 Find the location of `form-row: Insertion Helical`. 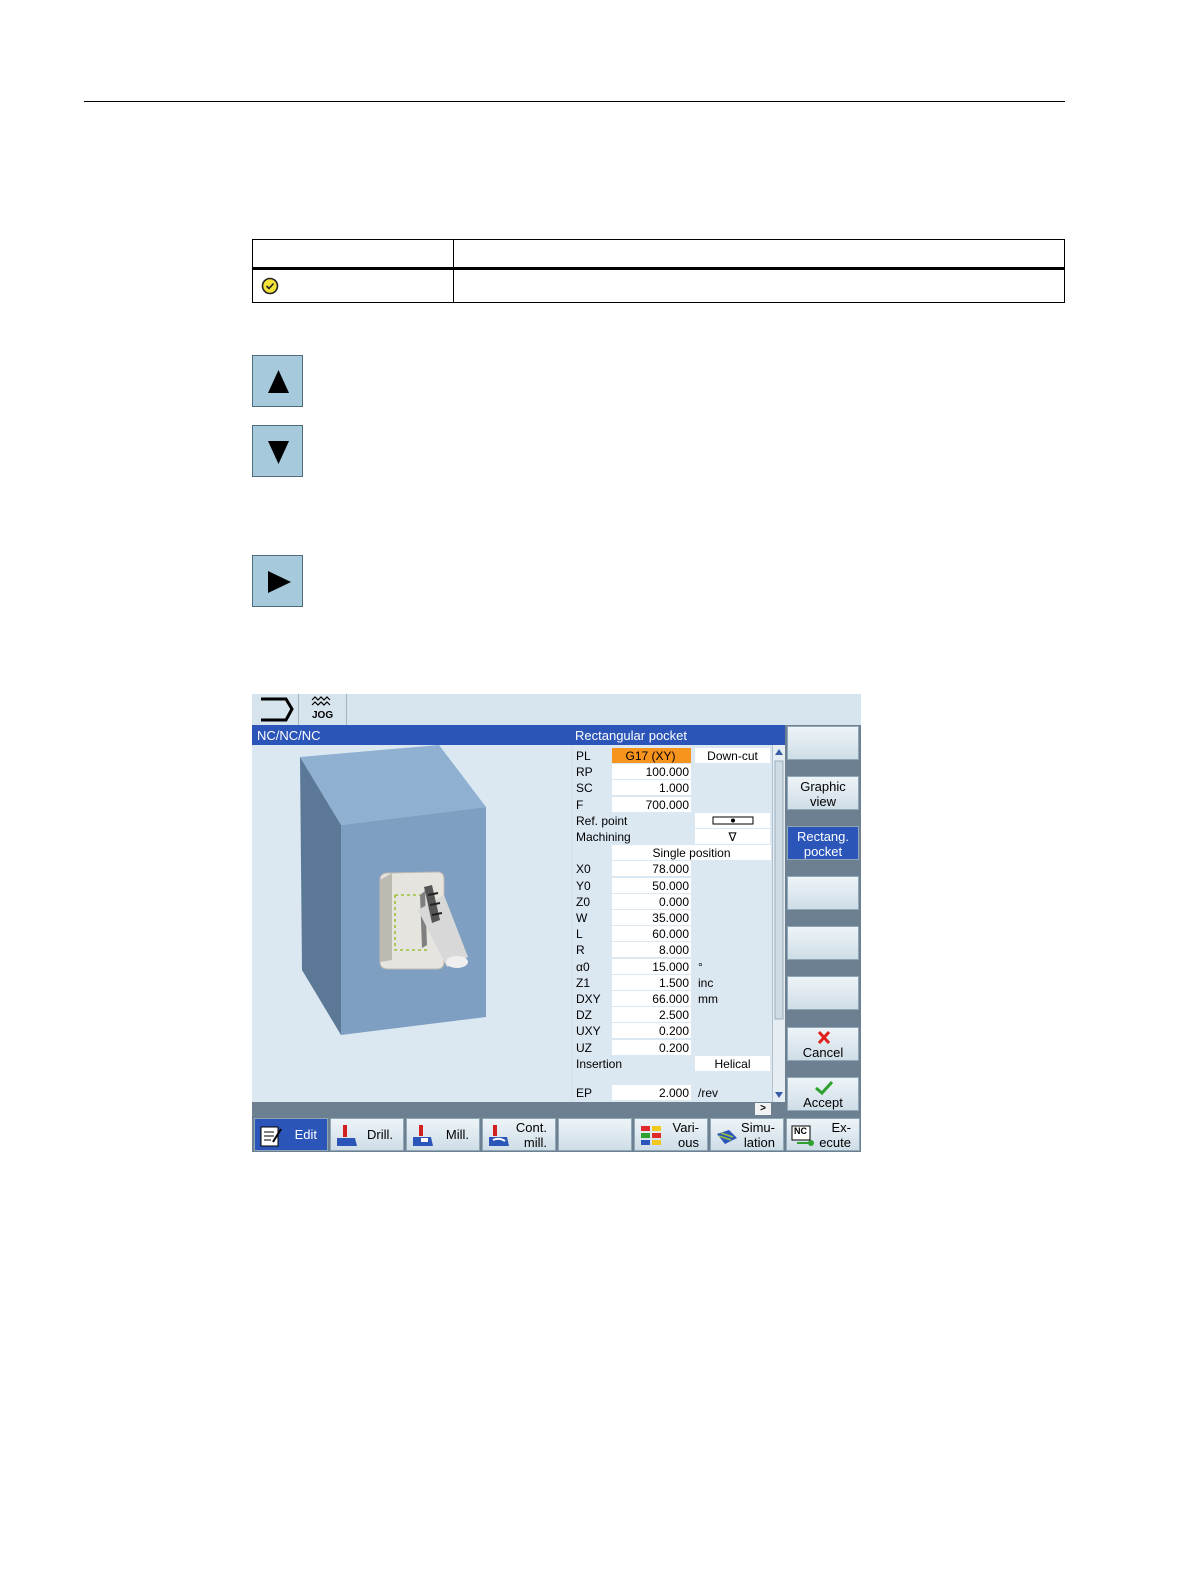

form-row: Insertion Helical is located at coordinates (672, 1063).